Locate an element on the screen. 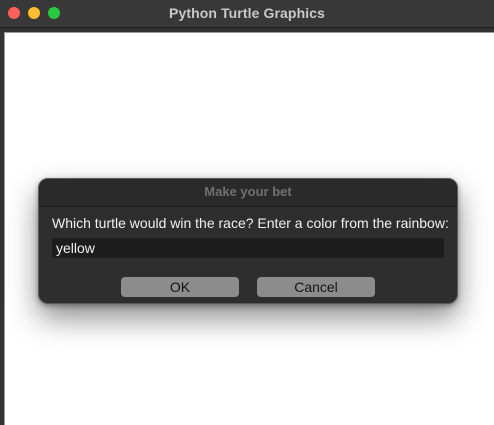 The image size is (494, 425). dialog-title: Make your bet is located at coordinates (248, 191).